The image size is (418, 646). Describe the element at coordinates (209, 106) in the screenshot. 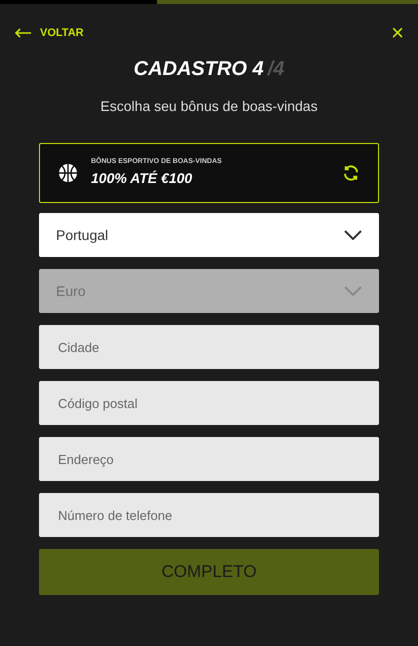

I see `subtitle: Escolha seu bônus de boas-vindas` at that location.